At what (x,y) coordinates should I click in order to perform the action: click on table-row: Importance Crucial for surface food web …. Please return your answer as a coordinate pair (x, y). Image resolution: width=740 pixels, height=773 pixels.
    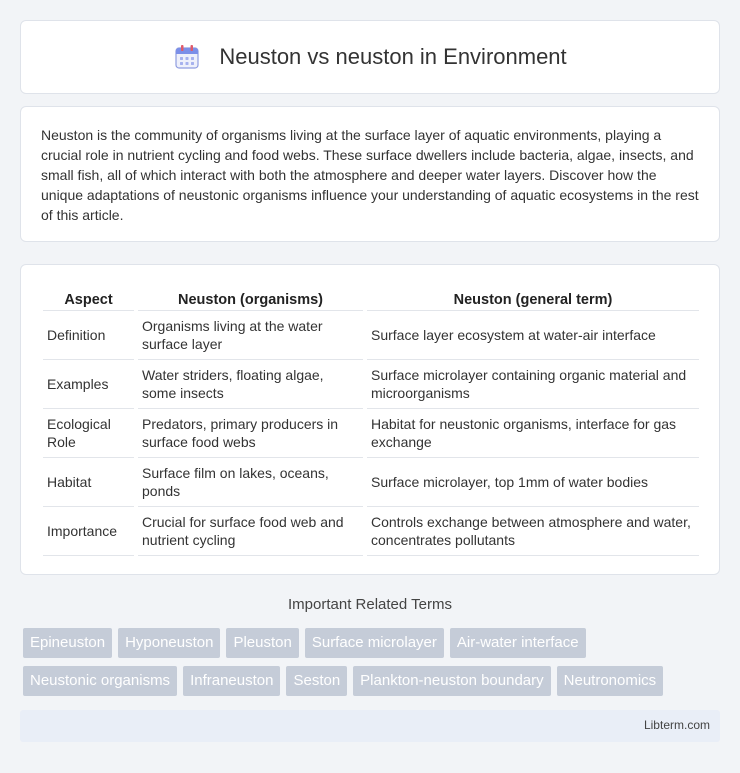
    Looking at the image, I should click on (371, 531).